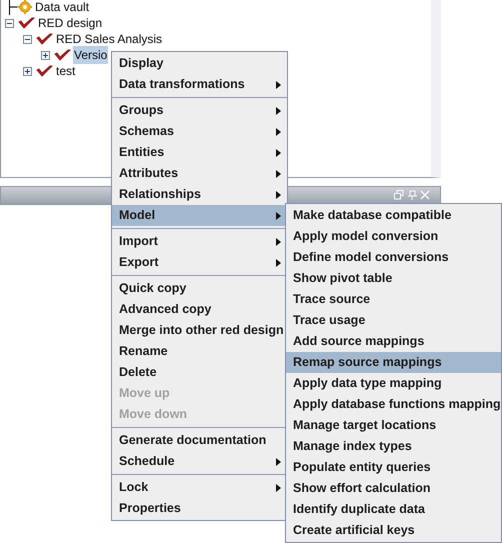  Describe the element at coordinates (199, 351) in the screenshot. I see `menu-item: Rename` at that location.